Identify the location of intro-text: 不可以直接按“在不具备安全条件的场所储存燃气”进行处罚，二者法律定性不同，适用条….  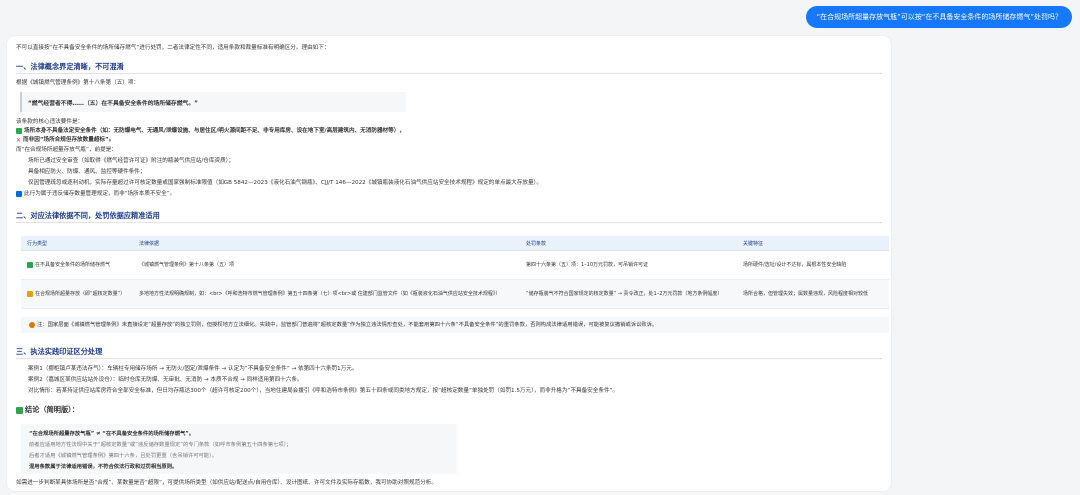
(173, 48).